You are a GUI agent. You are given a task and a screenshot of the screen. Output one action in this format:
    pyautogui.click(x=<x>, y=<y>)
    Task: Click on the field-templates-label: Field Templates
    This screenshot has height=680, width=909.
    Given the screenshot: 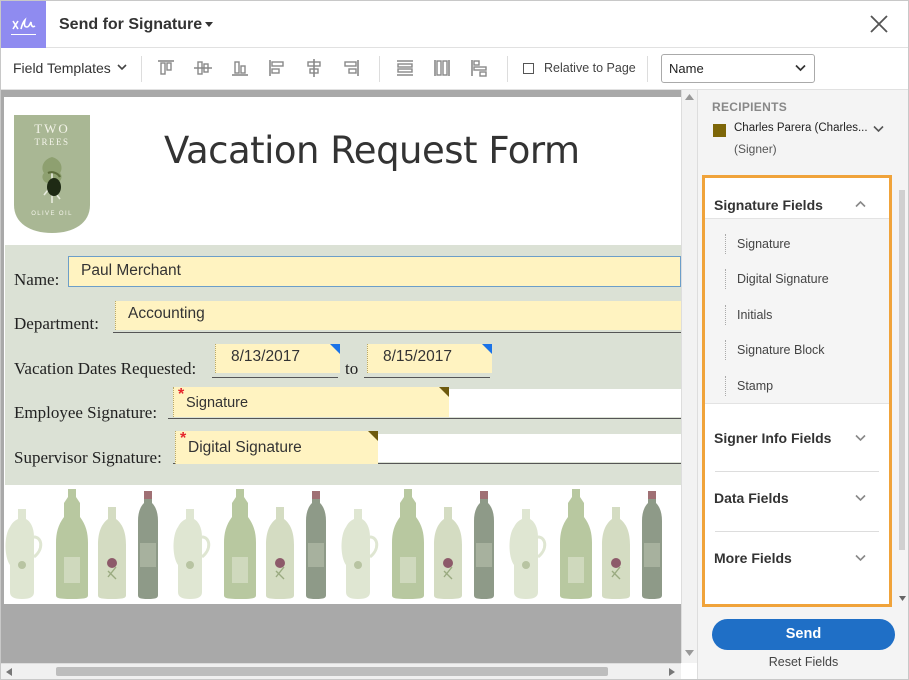 What is the action you would take?
    pyautogui.click(x=62, y=68)
    